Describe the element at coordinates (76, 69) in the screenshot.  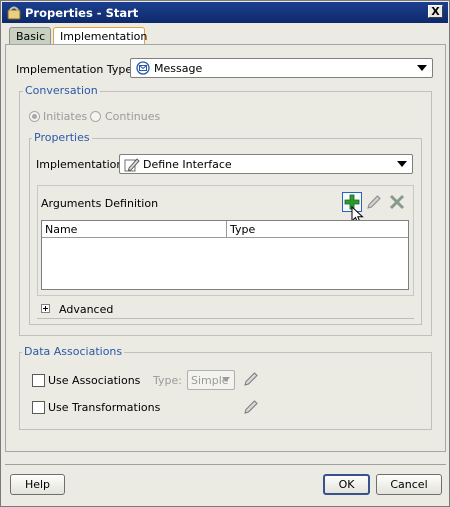
I see `implementation-type-label: Implementation Type:` at that location.